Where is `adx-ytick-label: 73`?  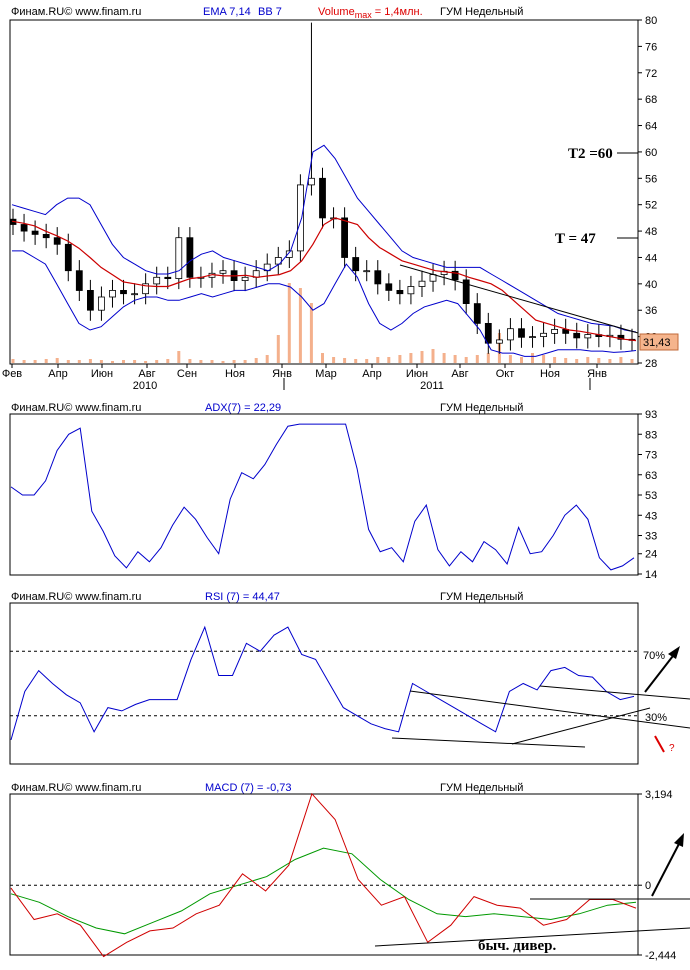
adx-ytick-label: 73 is located at coordinates (651, 456).